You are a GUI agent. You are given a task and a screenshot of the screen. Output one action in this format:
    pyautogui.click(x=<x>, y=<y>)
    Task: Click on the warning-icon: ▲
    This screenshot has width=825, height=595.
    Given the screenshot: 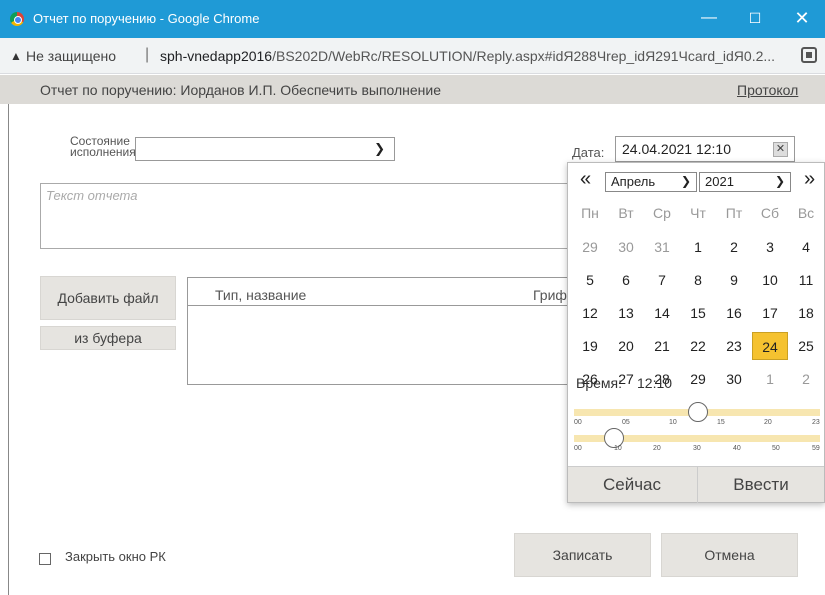 What is the action you would take?
    pyautogui.click(x=16, y=56)
    